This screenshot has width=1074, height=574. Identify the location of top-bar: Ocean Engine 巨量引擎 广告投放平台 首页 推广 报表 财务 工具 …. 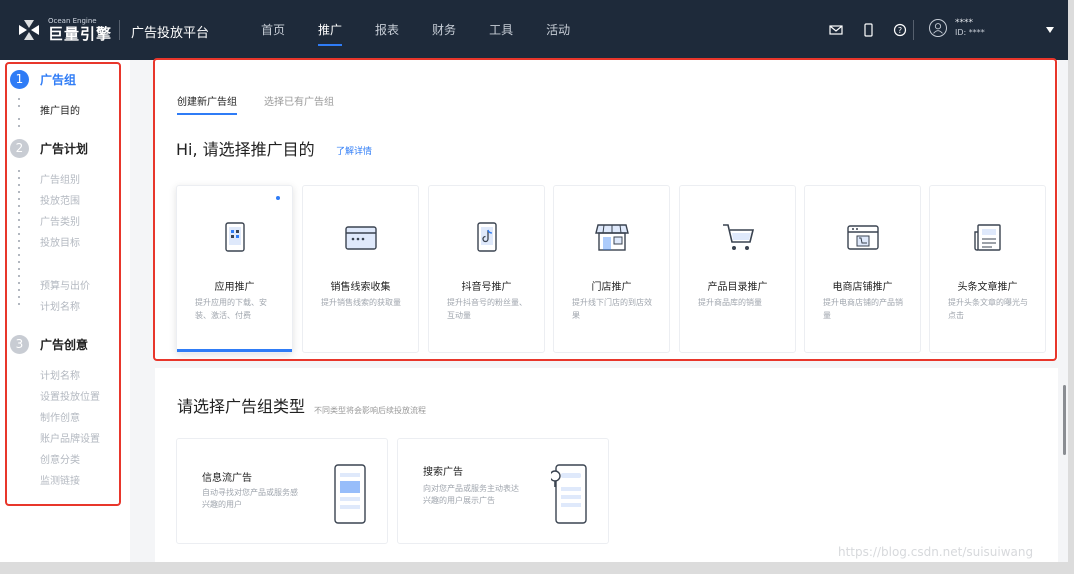
(534, 30).